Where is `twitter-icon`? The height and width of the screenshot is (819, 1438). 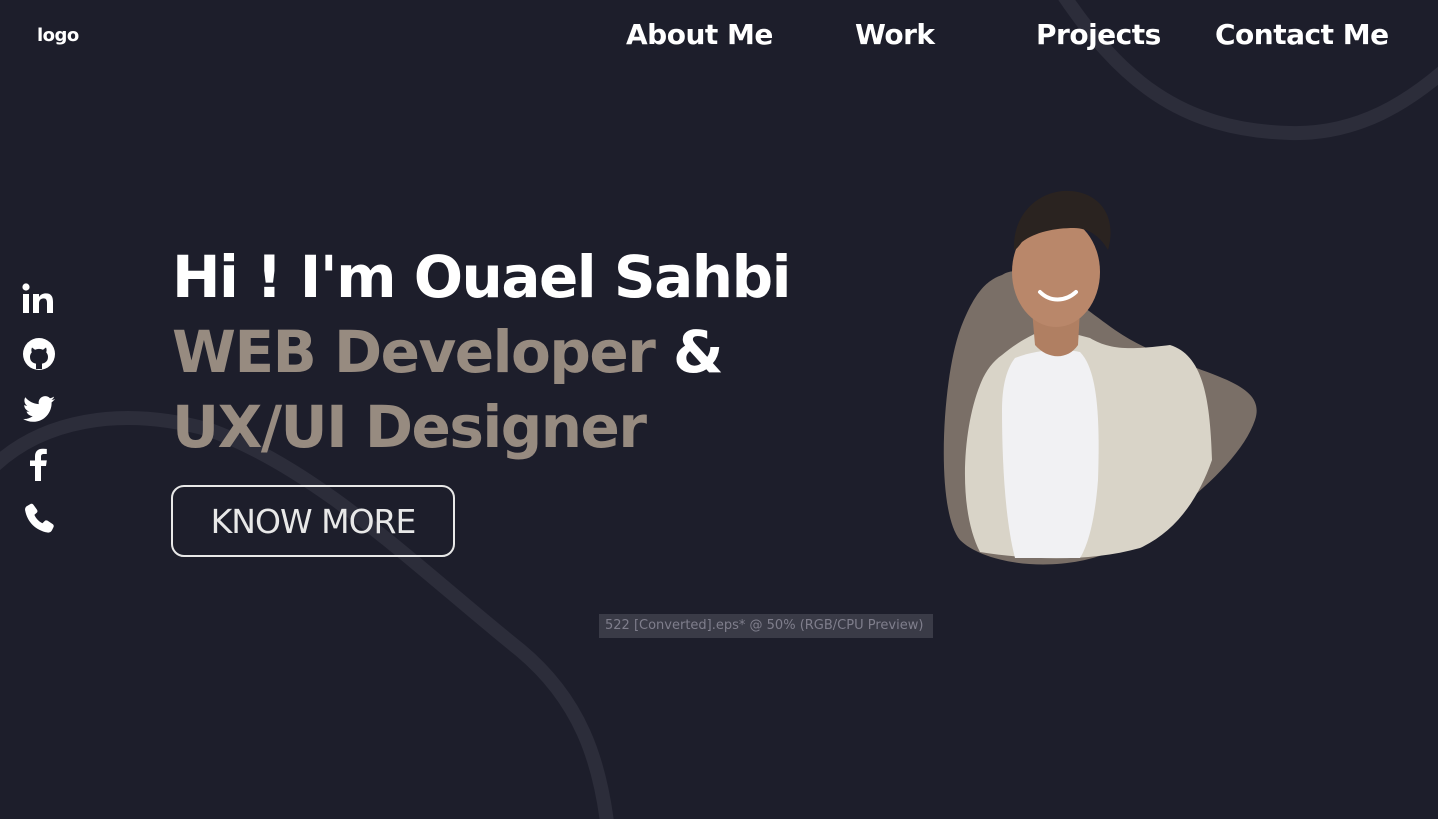 twitter-icon is located at coordinates (39, 409).